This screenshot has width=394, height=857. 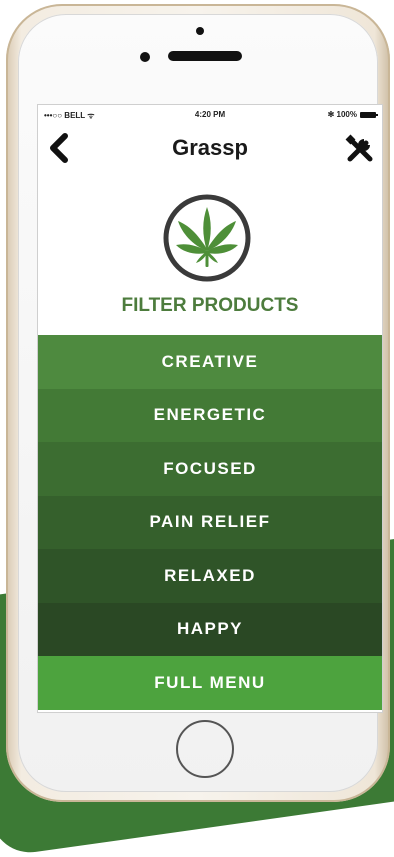 I want to click on menu-item-pain-relief: PAIN RELIEF, so click(x=210, y=522).